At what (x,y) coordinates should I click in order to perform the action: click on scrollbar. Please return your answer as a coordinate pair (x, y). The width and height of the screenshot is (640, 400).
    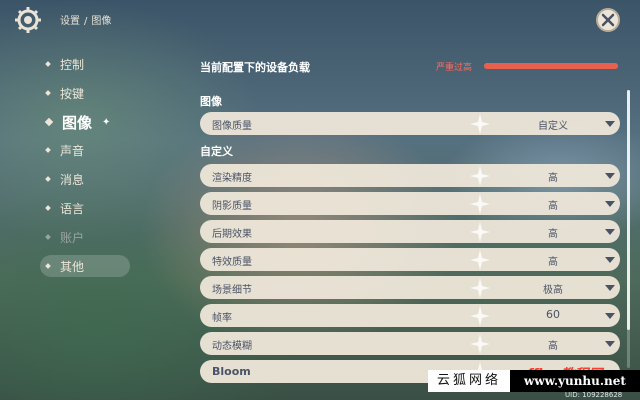
    Looking at the image, I should click on (628, 229).